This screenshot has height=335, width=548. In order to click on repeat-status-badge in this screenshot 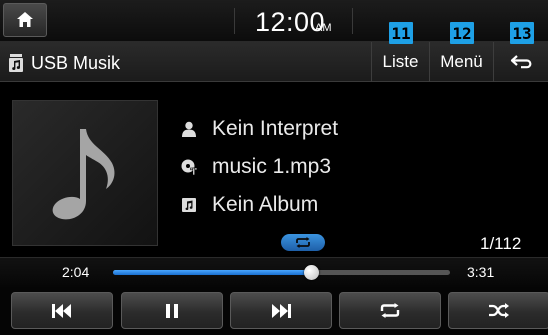, I will do `click(303, 242)`.